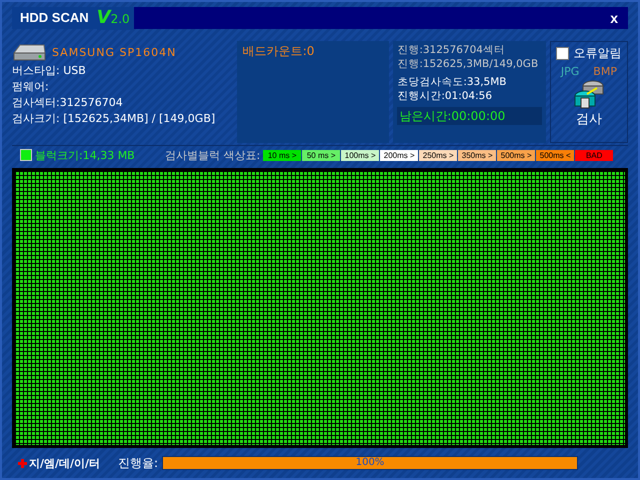 This screenshot has height=480, width=640. Describe the element at coordinates (451, 50) in the screenshot. I see `progress-sectors: 진행:312576704섹터` at that location.